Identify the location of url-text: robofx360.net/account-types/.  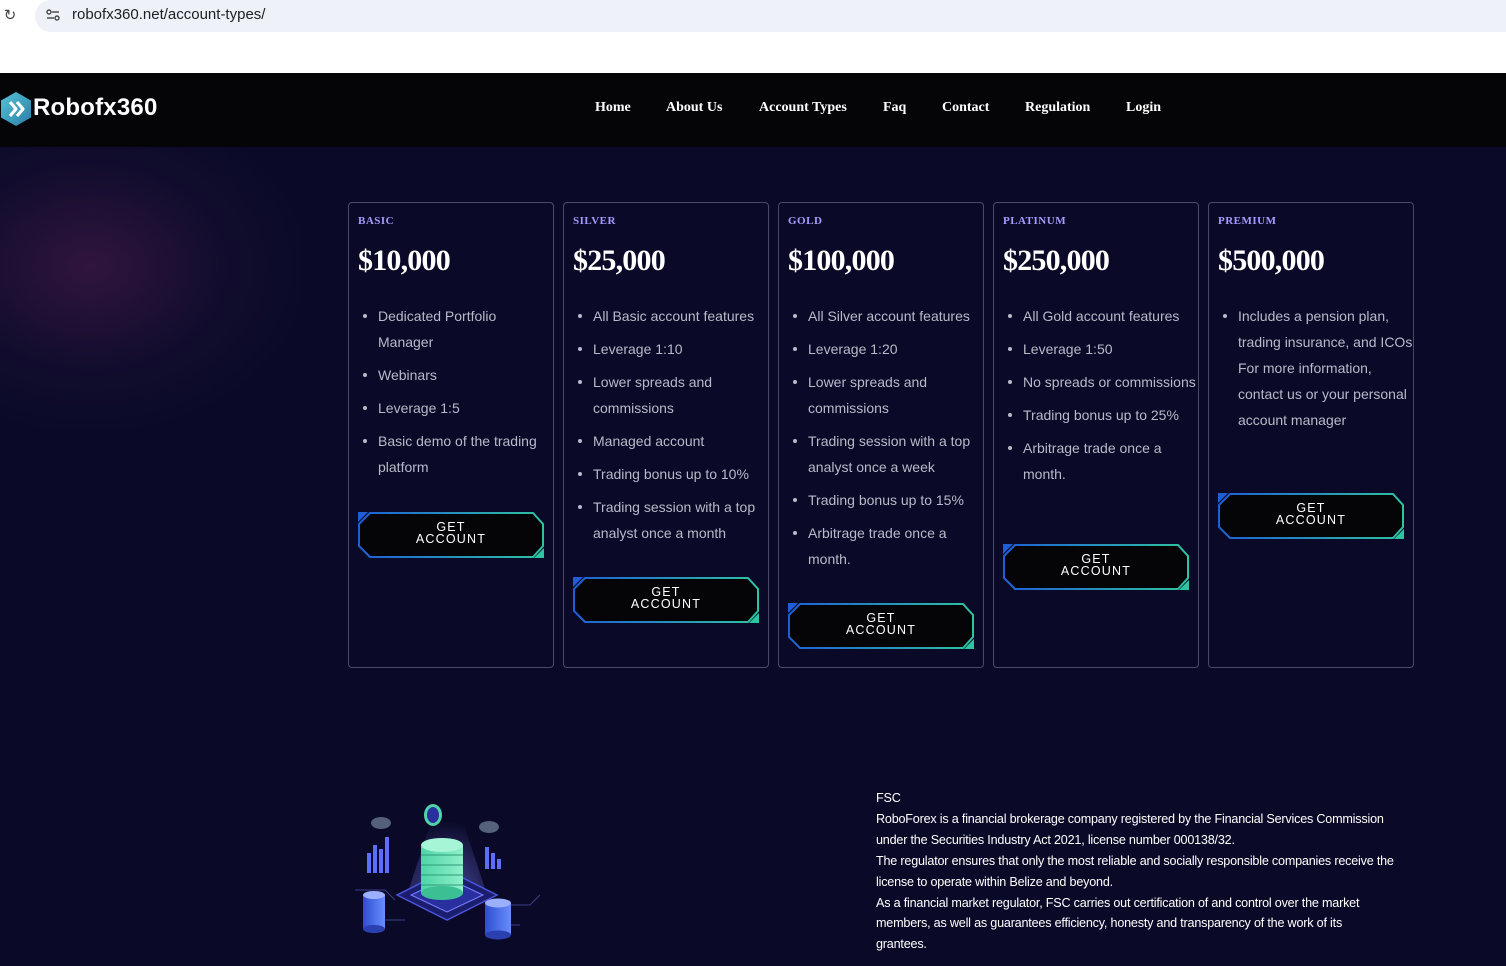
(168, 14).